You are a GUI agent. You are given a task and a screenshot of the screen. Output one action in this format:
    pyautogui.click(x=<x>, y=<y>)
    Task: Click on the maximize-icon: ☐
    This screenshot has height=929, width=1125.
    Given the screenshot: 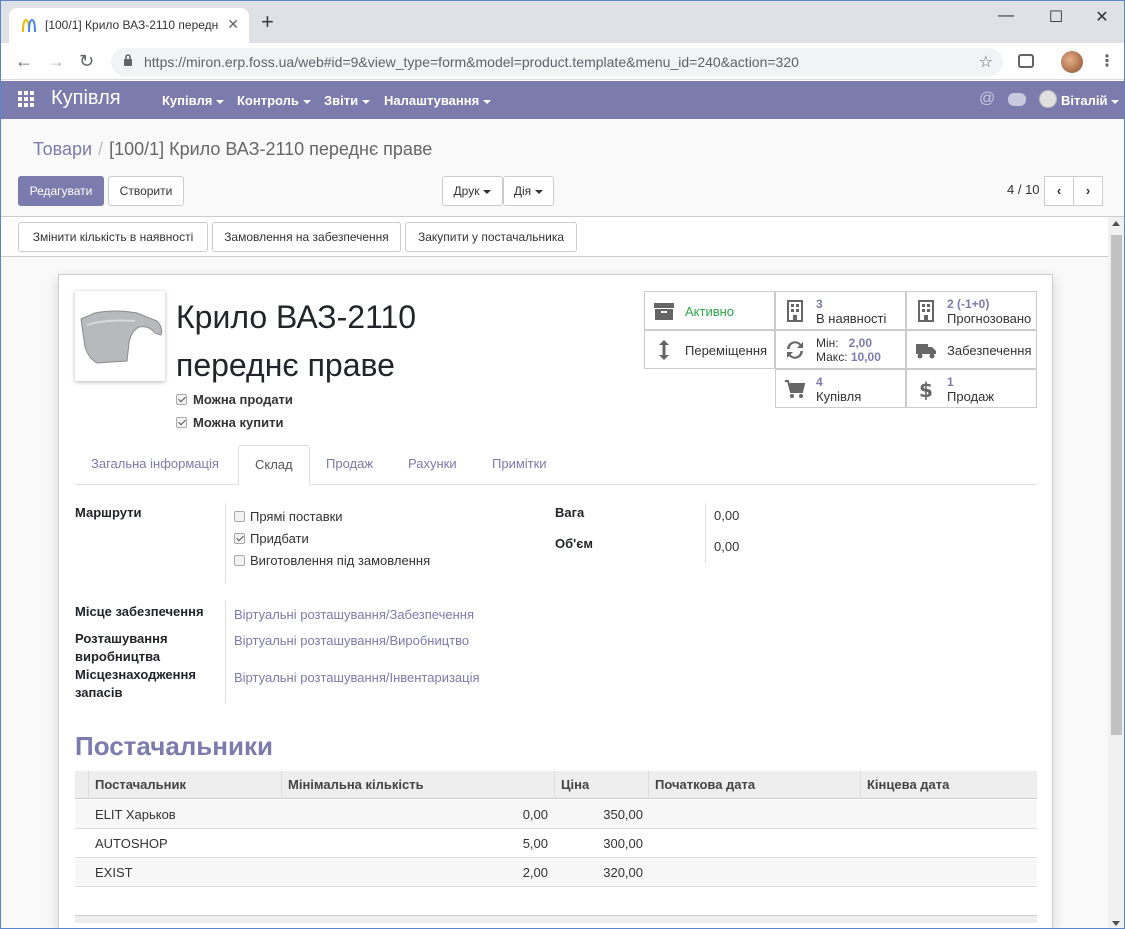 What is the action you would take?
    pyautogui.click(x=1056, y=17)
    